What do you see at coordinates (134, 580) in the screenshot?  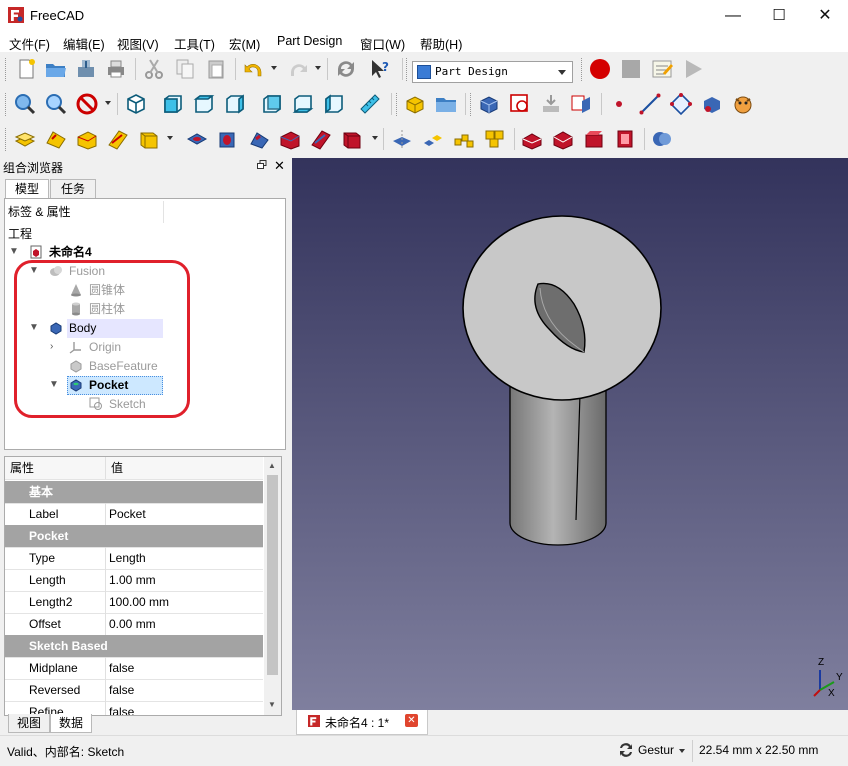 I see `property-row: Length 1.00 mm` at bounding box center [134, 580].